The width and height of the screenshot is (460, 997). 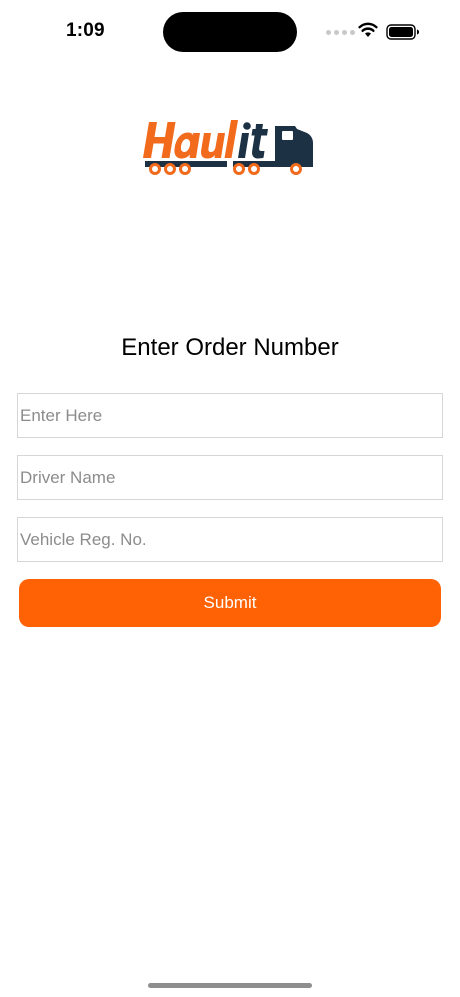 I want to click on driver-name-input, so click(x=230, y=477).